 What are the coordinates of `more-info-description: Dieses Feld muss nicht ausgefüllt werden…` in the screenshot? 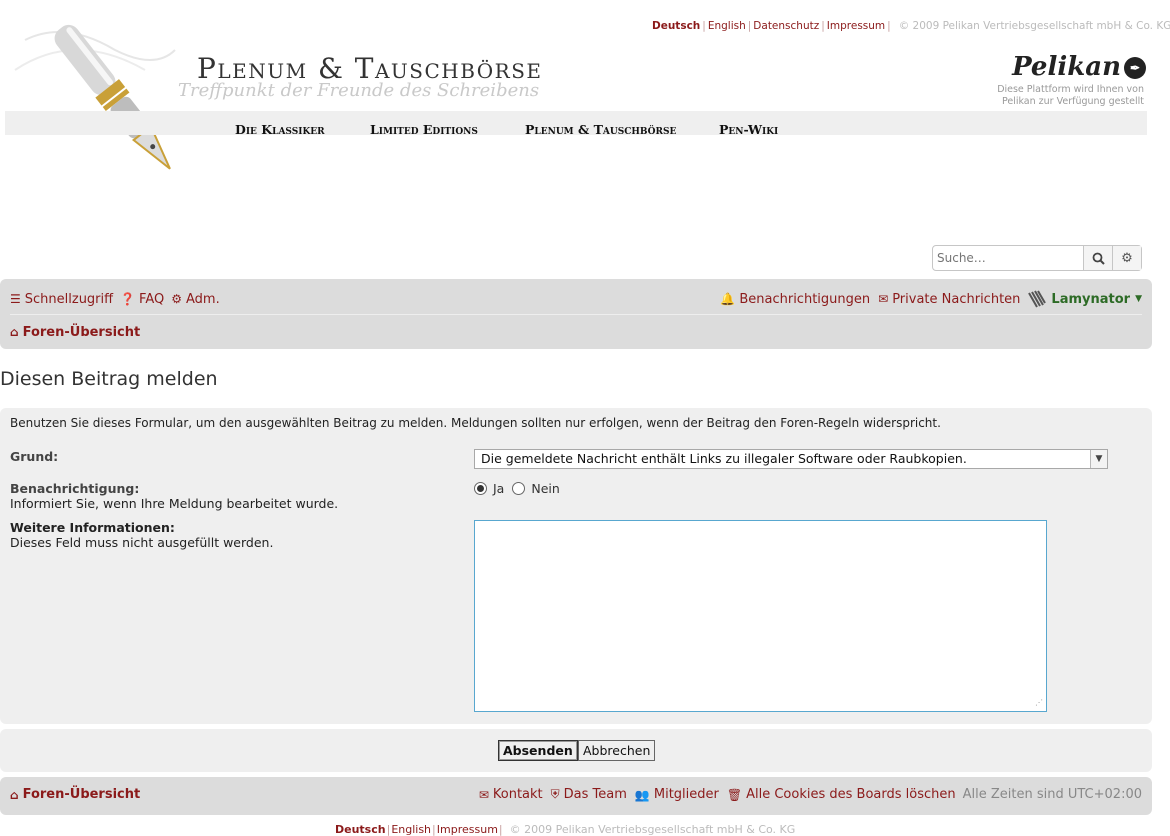 It's located at (142, 542).